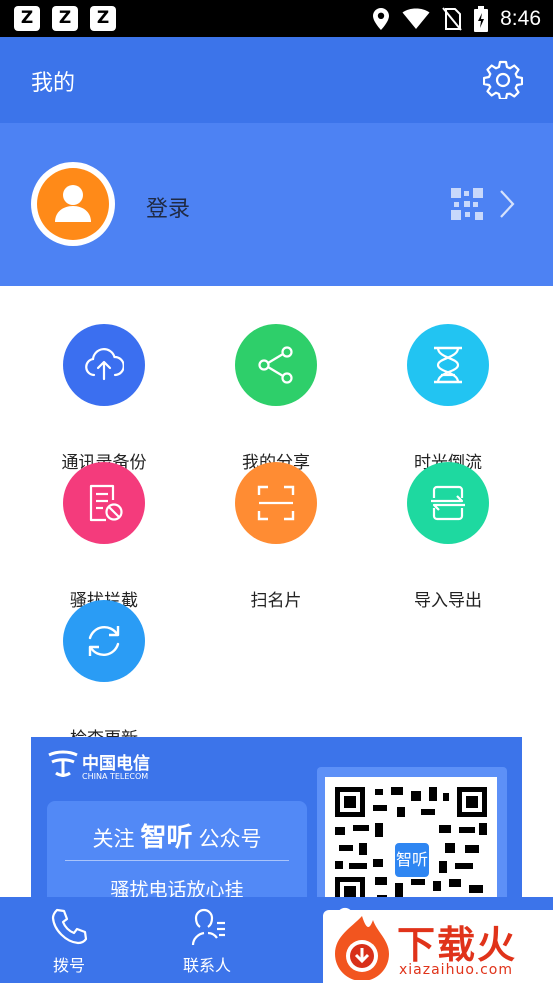 Image resolution: width=553 pixels, height=983 pixels. I want to click on app-bar: 我的, so click(276, 80).